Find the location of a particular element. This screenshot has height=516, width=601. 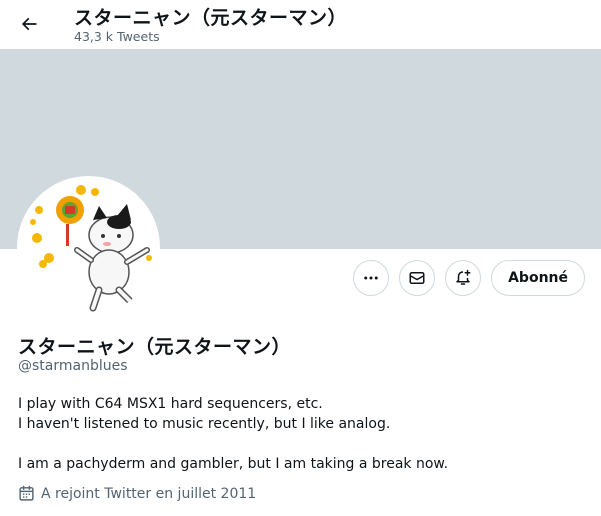

more-button is located at coordinates (371, 278).